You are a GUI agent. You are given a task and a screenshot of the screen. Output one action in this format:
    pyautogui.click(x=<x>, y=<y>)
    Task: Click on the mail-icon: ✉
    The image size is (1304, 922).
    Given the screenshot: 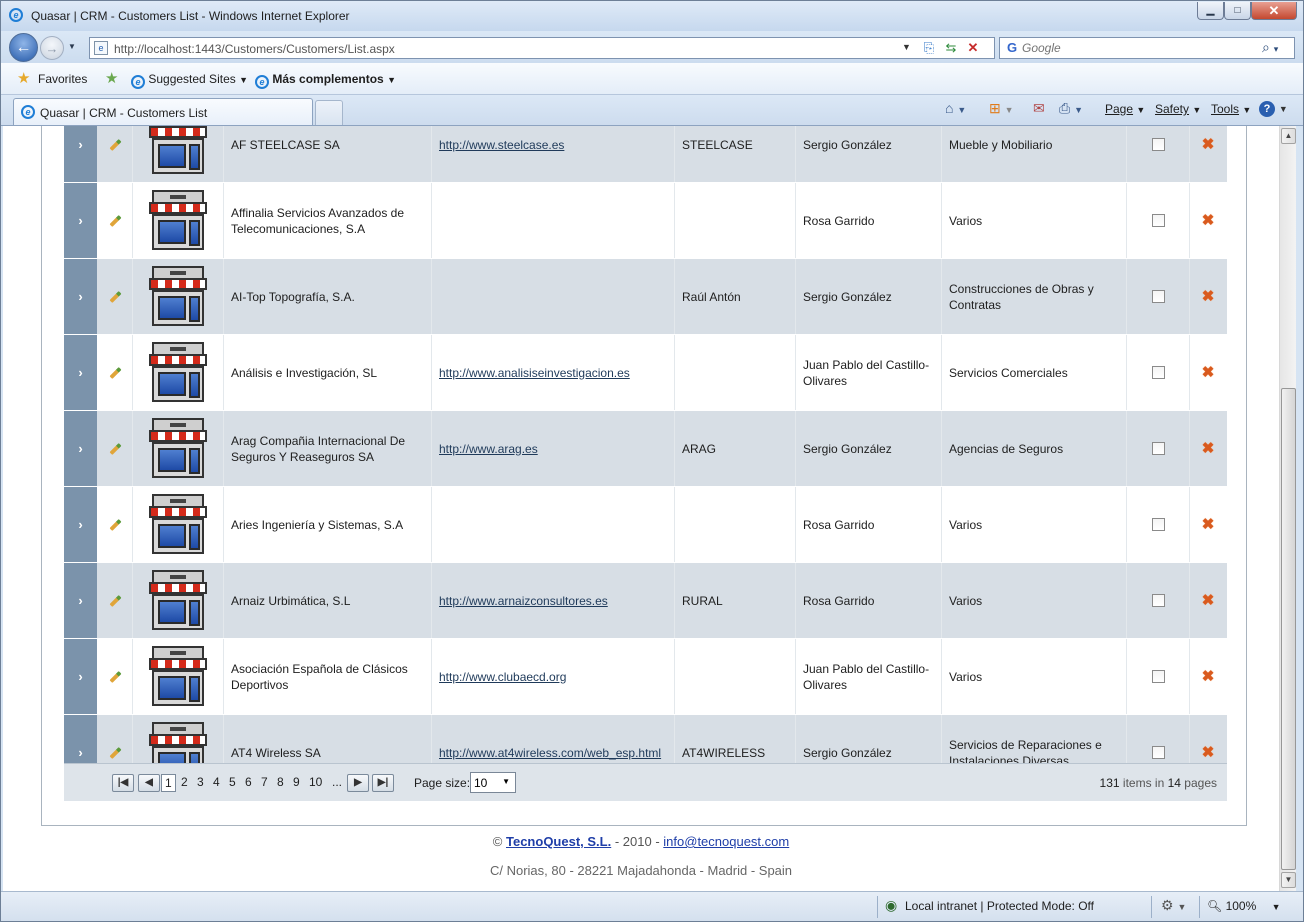 What is the action you would take?
    pyautogui.click(x=1039, y=108)
    